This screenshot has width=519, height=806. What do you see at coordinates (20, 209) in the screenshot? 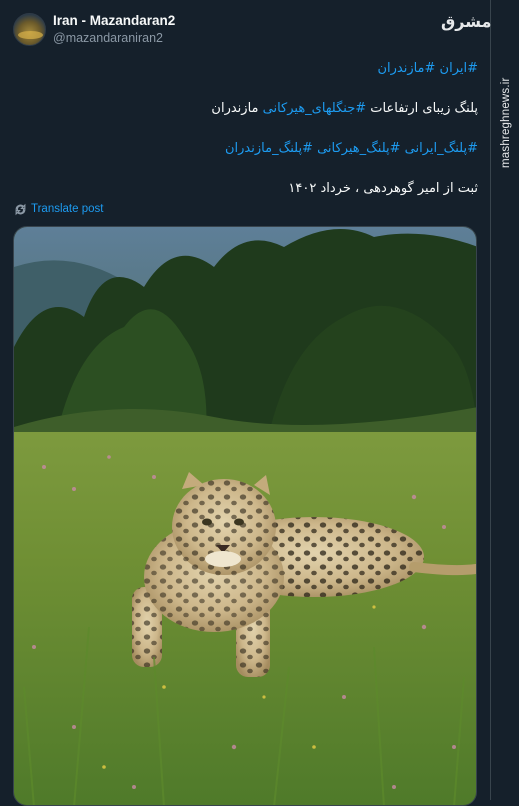
I see `translate-icon` at bounding box center [20, 209].